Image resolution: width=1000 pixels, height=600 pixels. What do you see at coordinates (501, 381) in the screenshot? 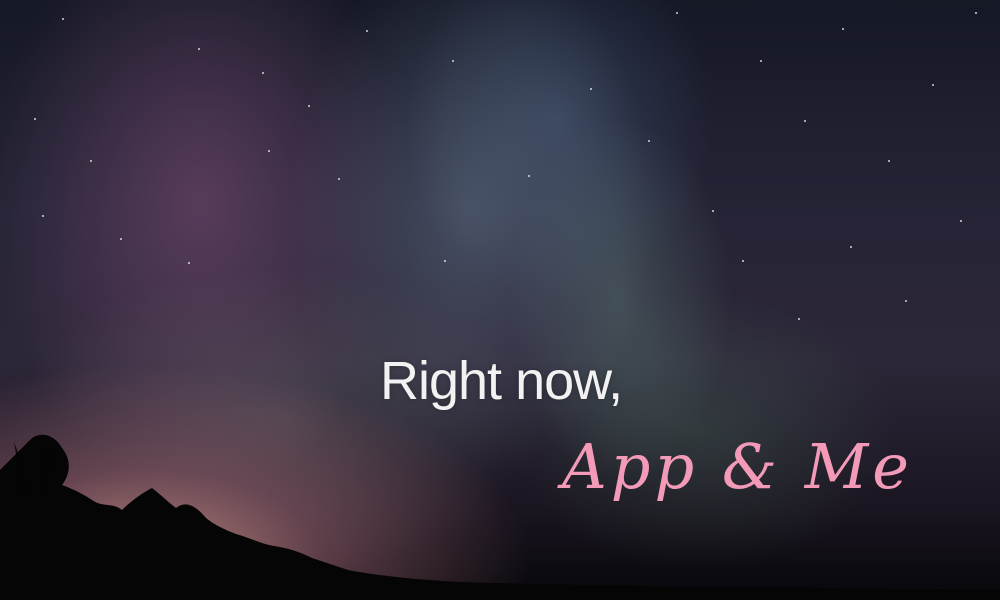
I see `headline-text: Right now,` at bounding box center [501, 381].